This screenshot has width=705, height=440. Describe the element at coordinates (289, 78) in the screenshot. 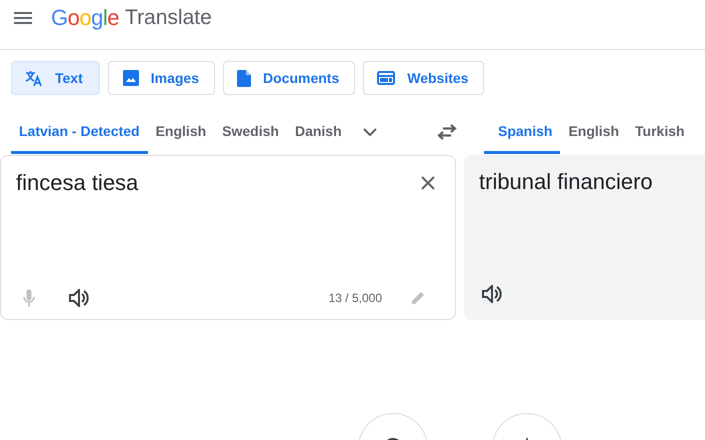

I see `mode-tab: Documents` at that location.